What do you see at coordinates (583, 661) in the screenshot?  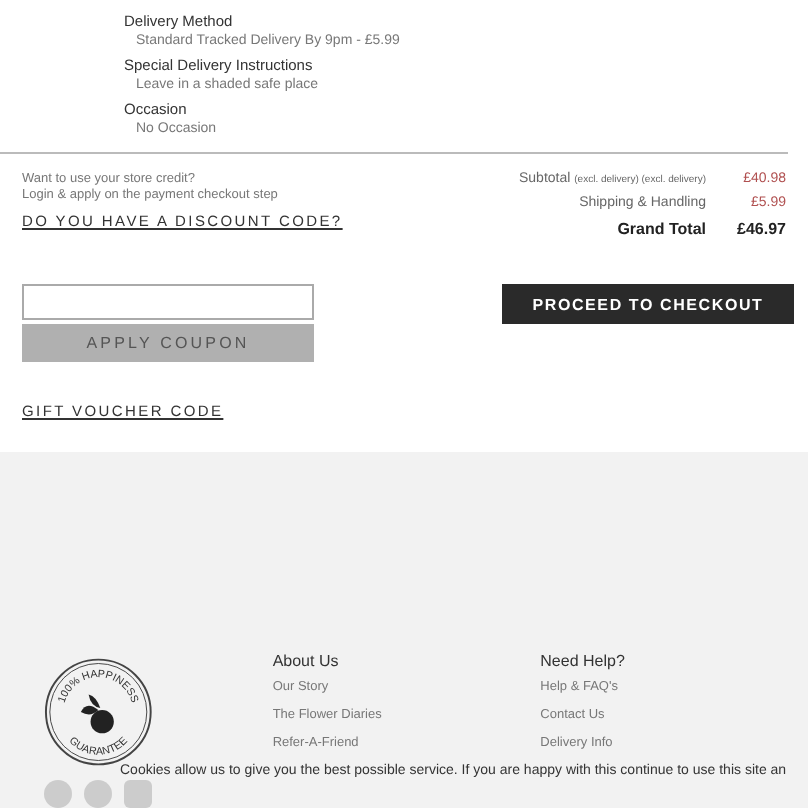 I see `footer-heading: Need Help?` at bounding box center [583, 661].